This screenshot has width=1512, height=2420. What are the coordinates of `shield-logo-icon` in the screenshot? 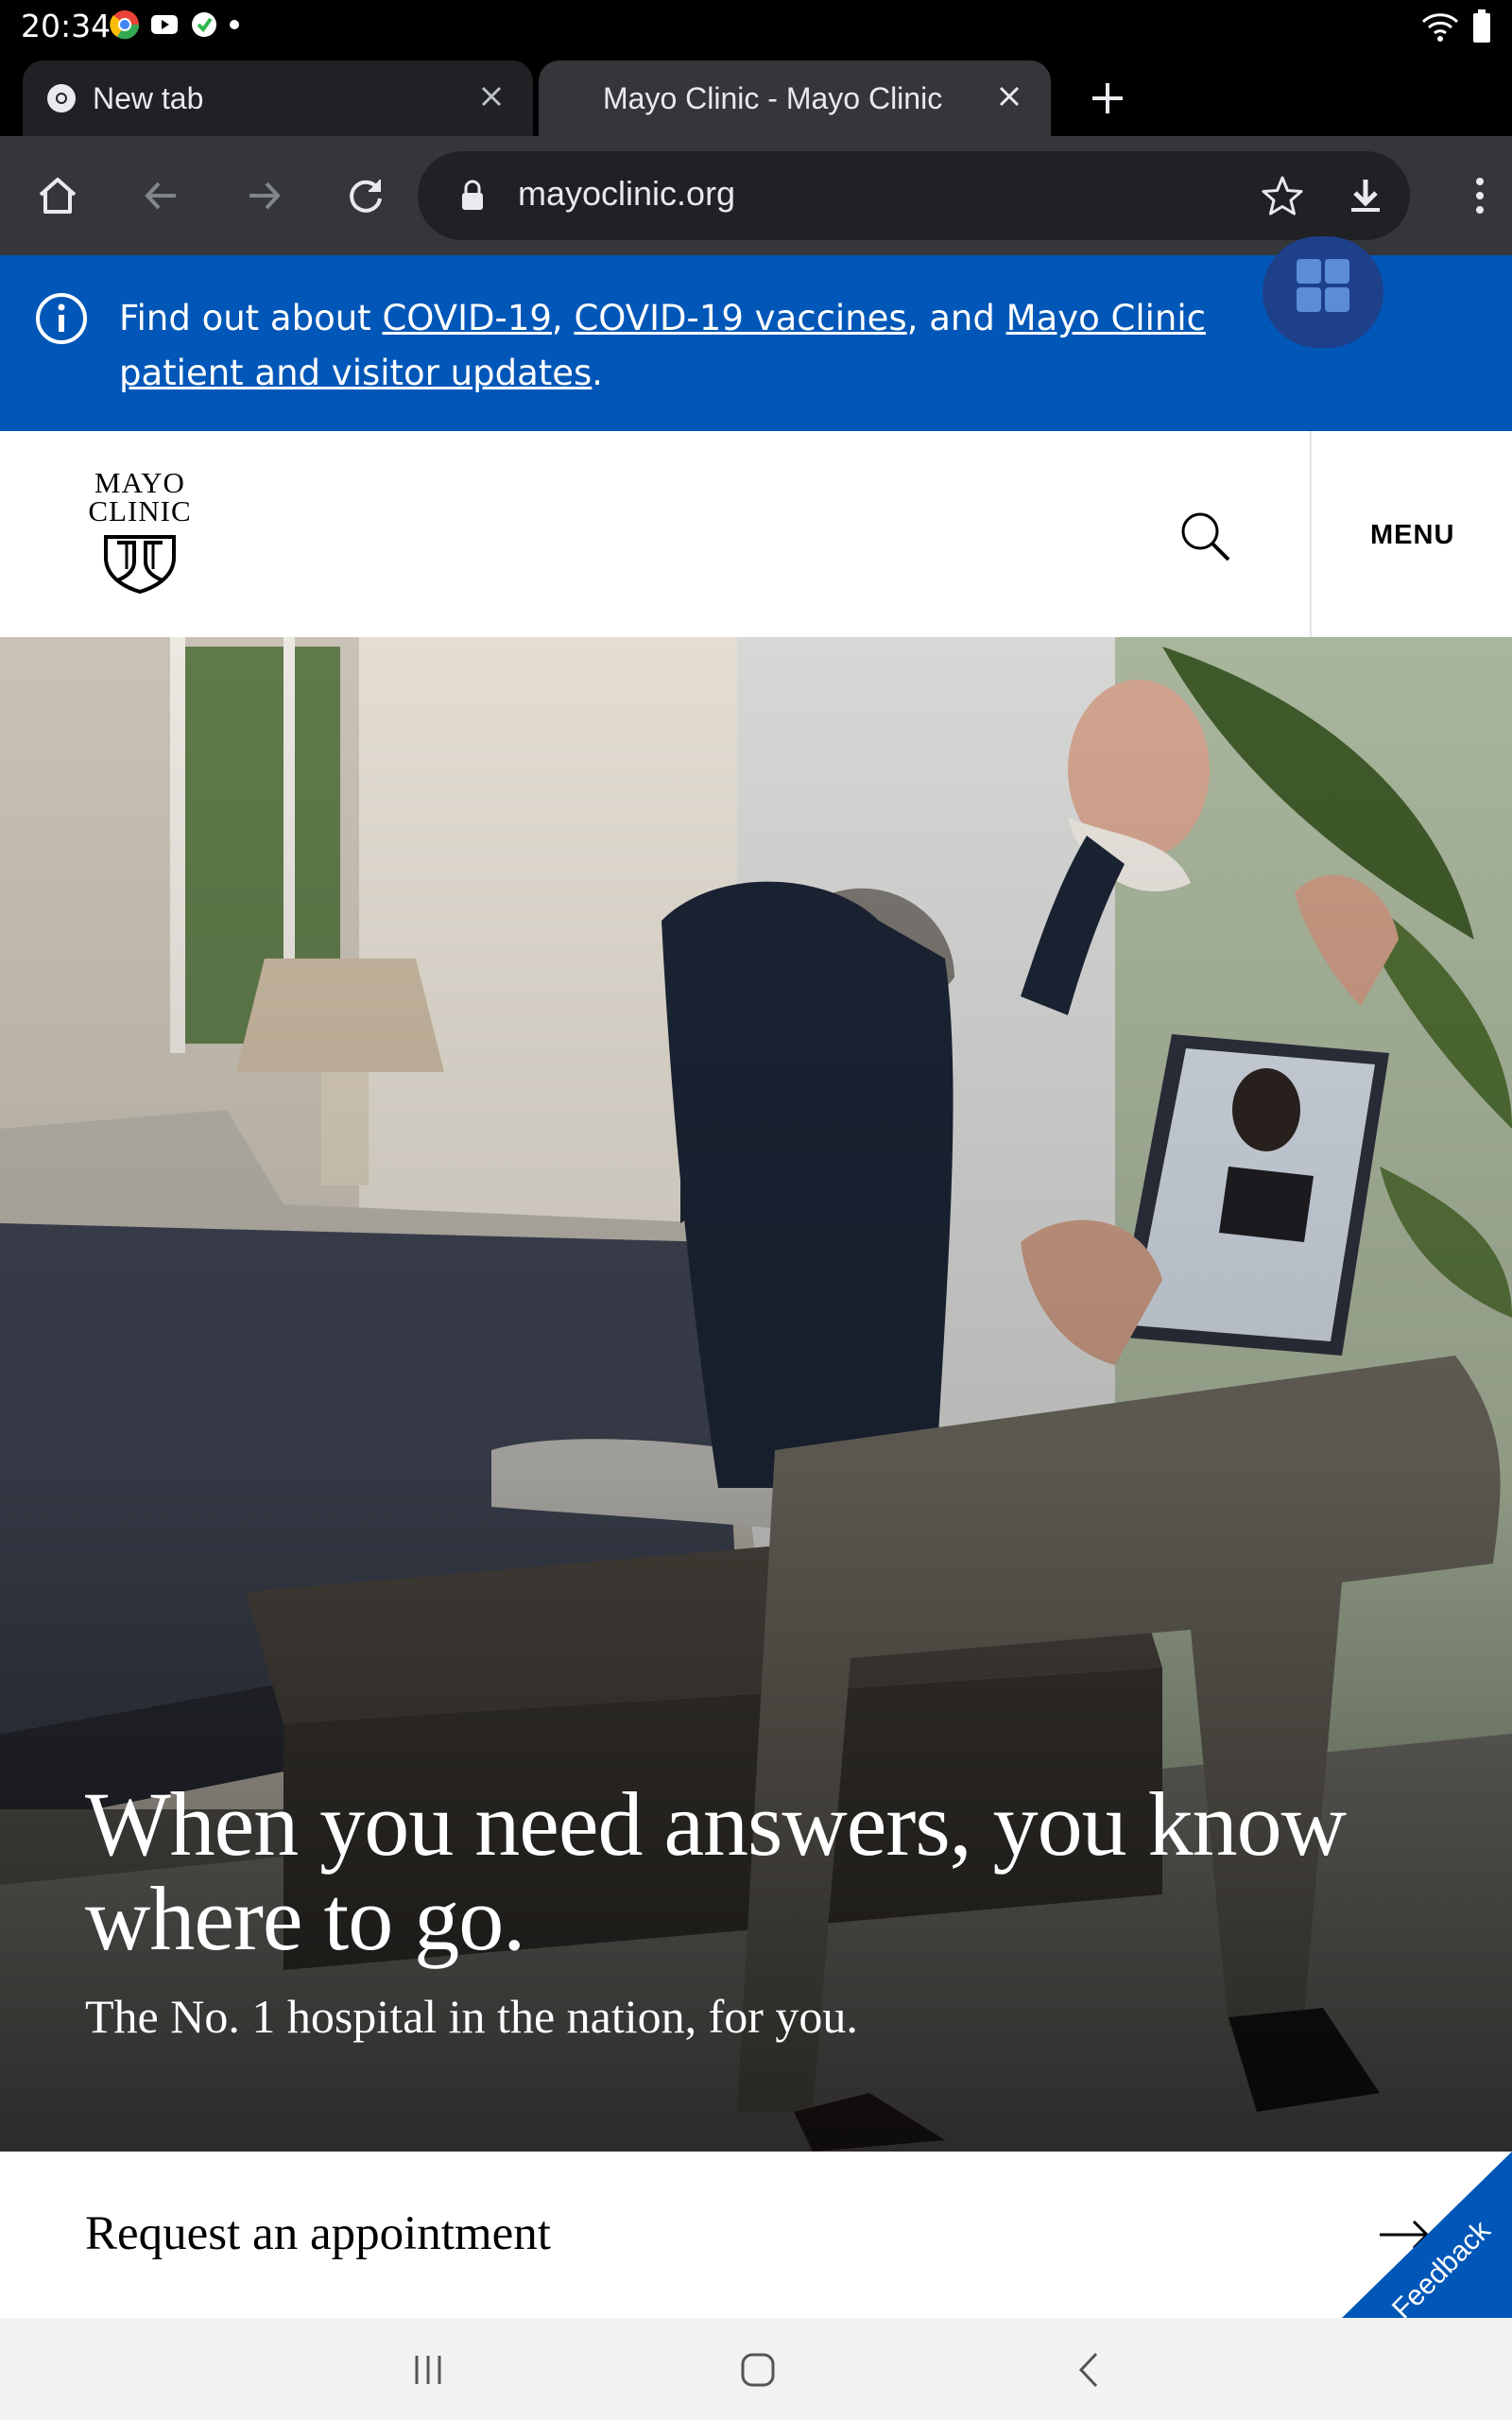 It's located at (140, 565).